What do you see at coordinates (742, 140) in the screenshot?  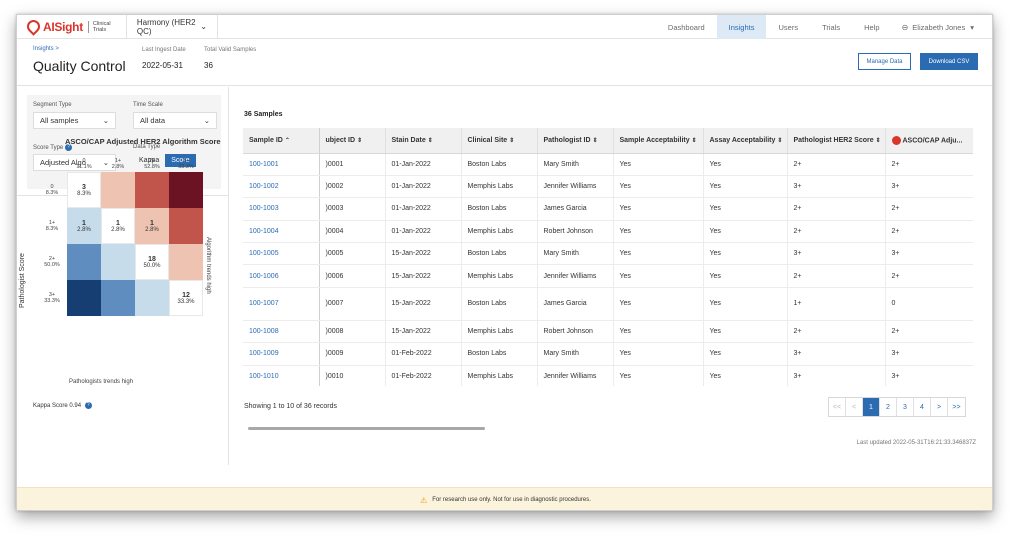 I see `col-label: Assay Acceptability` at bounding box center [742, 140].